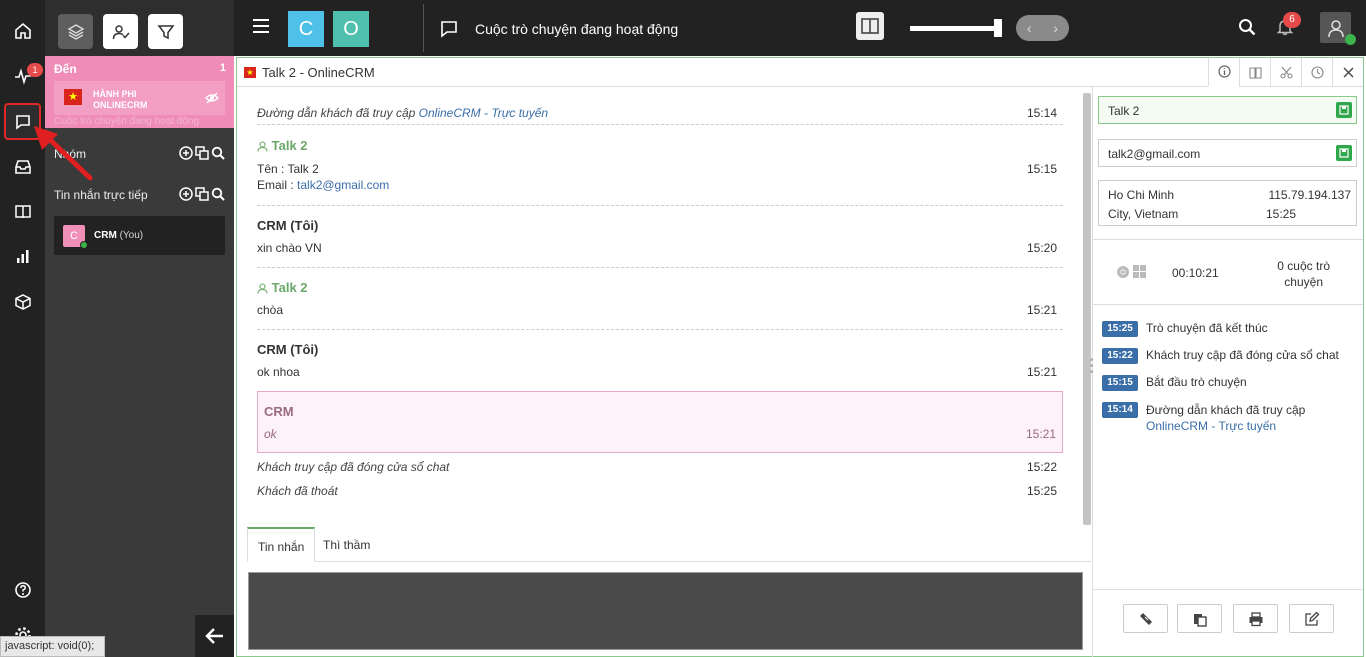 The height and width of the screenshot is (657, 1366). What do you see at coordinates (1303, 274) in the screenshot?
I see `chat-count: 0 cuộc trò chuyện` at bounding box center [1303, 274].